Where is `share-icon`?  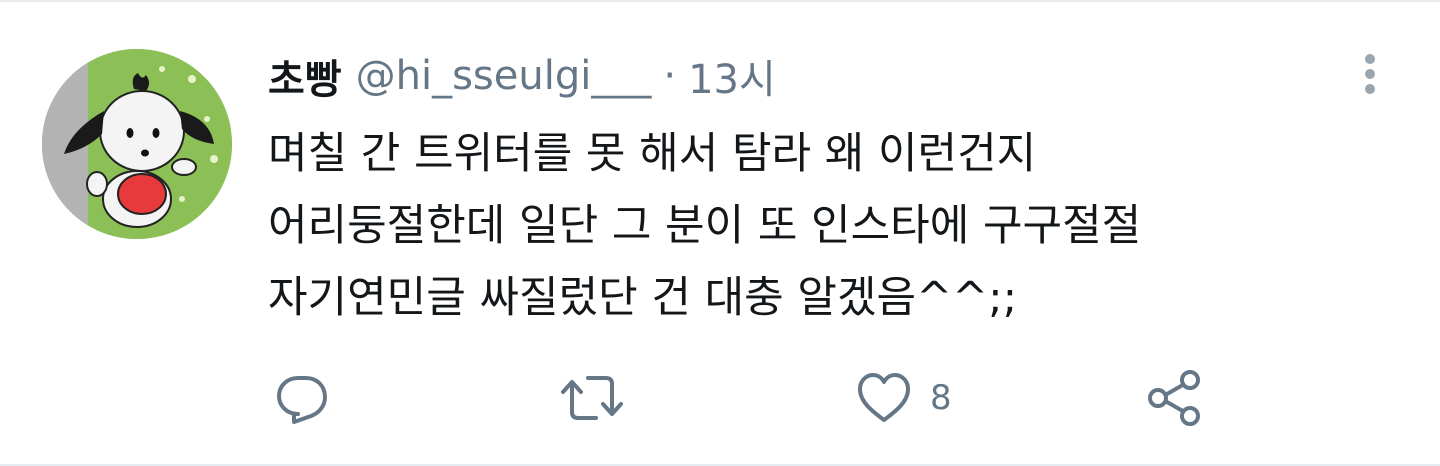 share-icon is located at coordinates (1174, 398).